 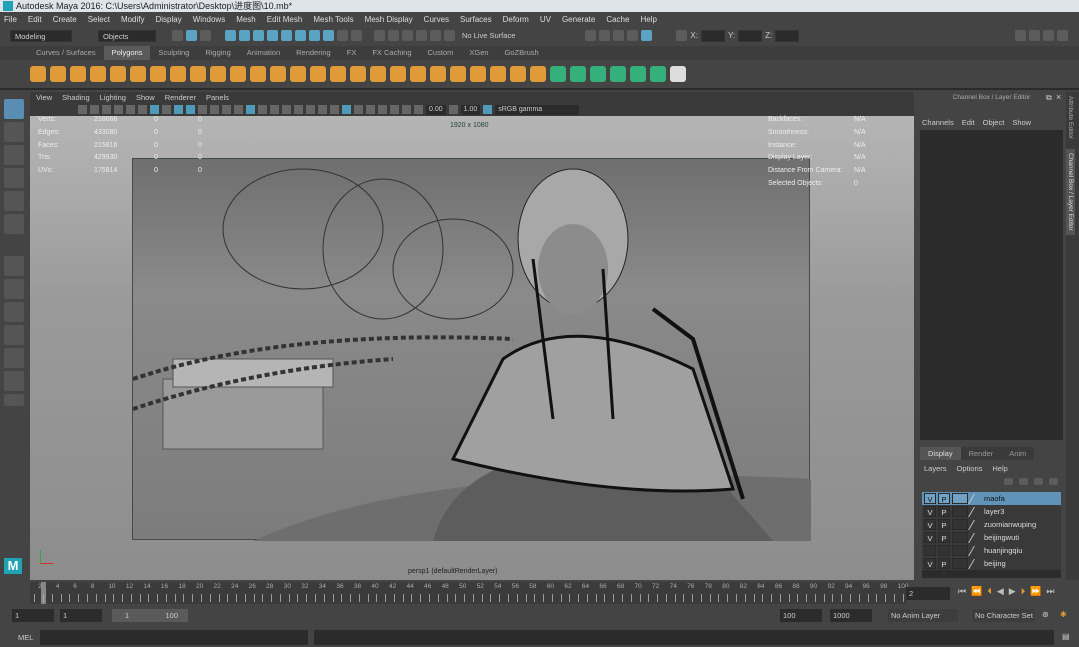 I want to click on layer-row: V Pbeijingwuti, so click(x=991, y=537).